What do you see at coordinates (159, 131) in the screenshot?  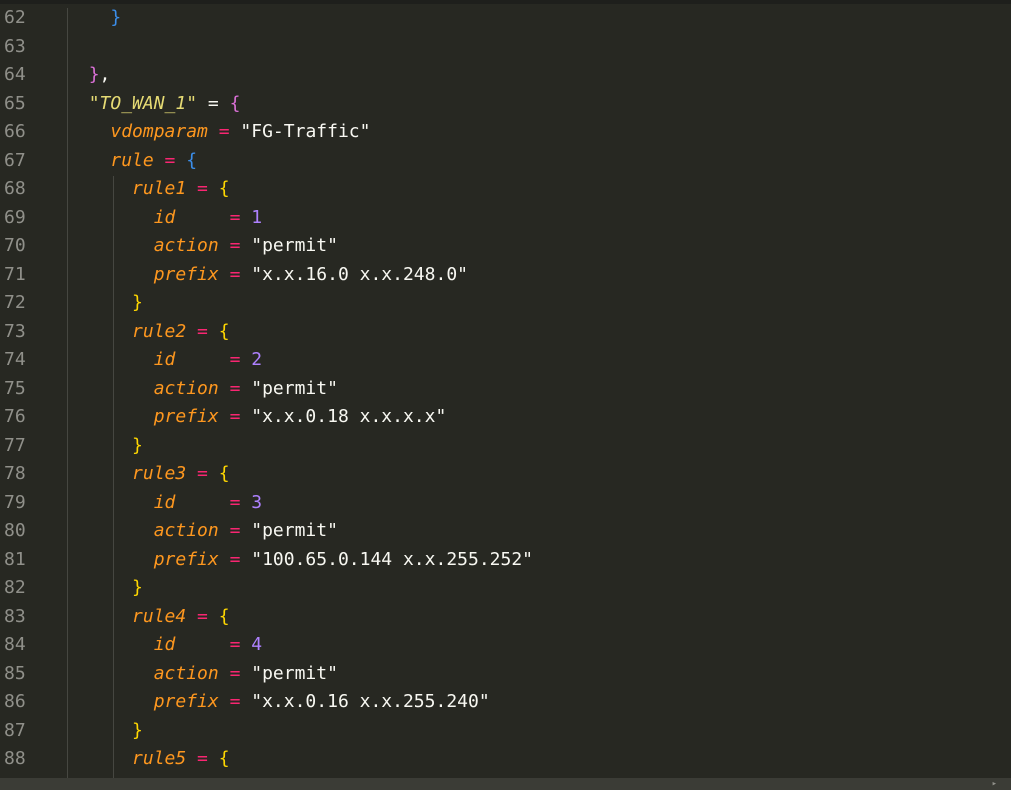 I see `code-token: vdomparam` at bounding box center [159, 131].